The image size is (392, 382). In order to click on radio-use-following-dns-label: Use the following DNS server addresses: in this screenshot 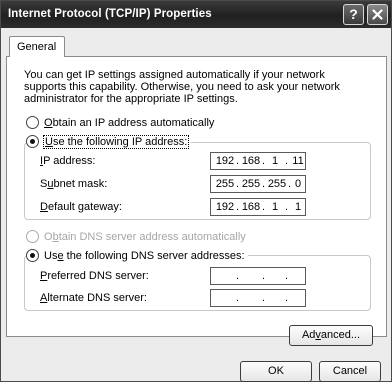, I will do `click(144, 255)`.